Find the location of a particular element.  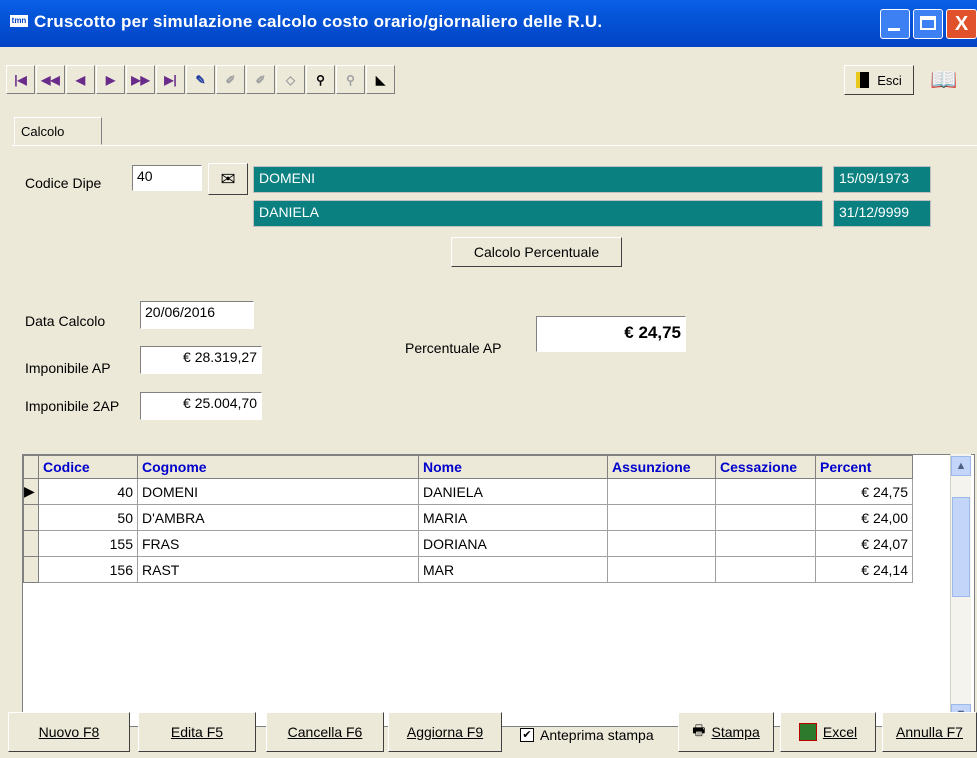

surname-field: DOMENI is located at coordinates (538, 179).